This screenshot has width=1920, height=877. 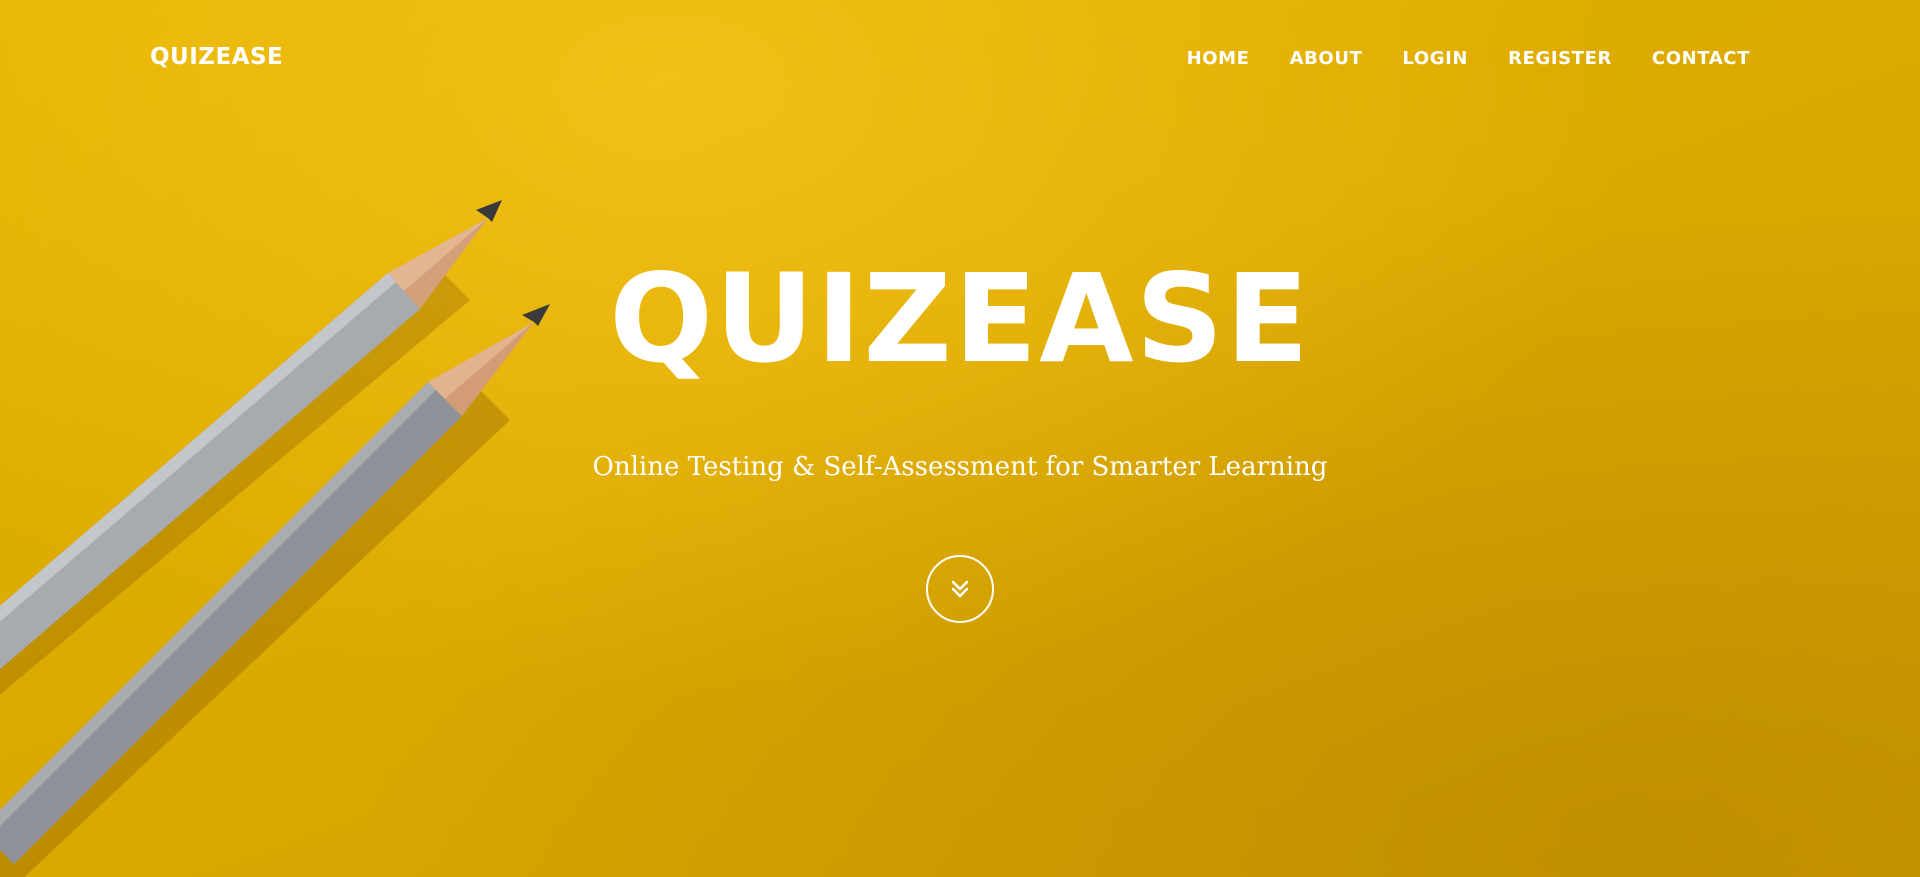 I want to click on brand-logo: QUIZEASE, so click(x=216, y=57).